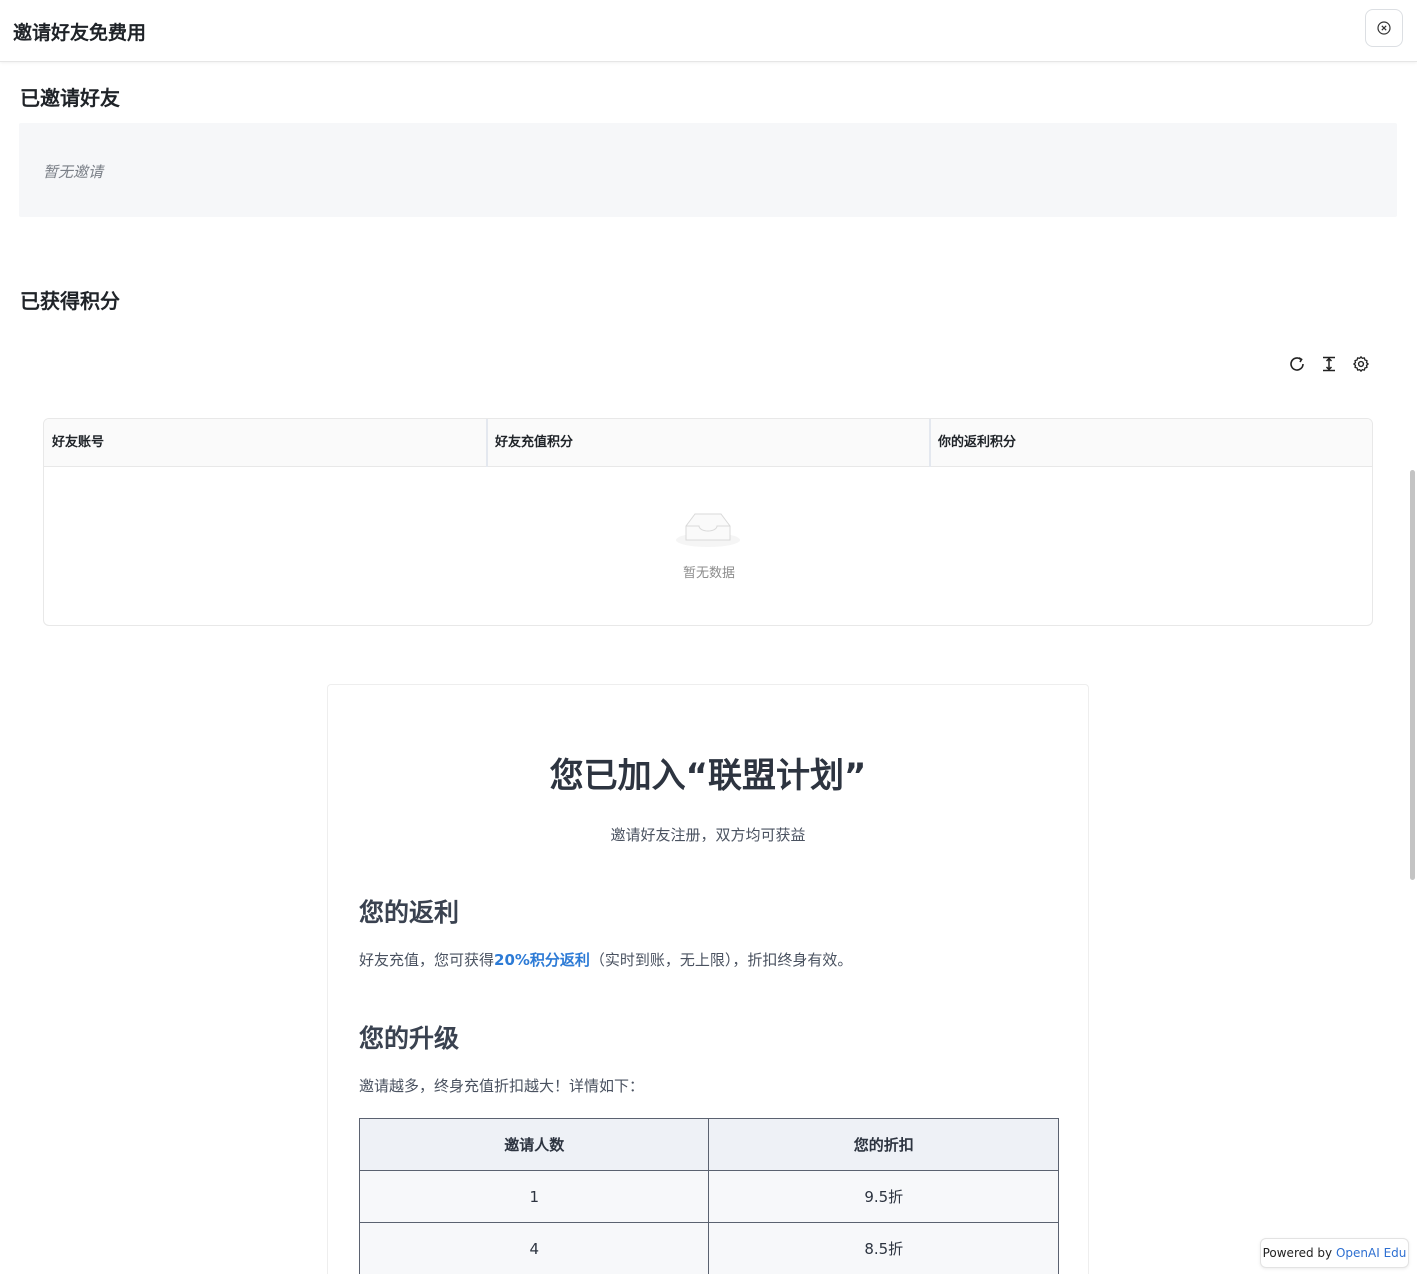 Image resolution: width=1417 pixels, height=1274 pixels. What do you see at coordinates (70, 98) in the screenshot?
I see `invited-section-title: 已邀请好友` at bounding box center [70, 98].